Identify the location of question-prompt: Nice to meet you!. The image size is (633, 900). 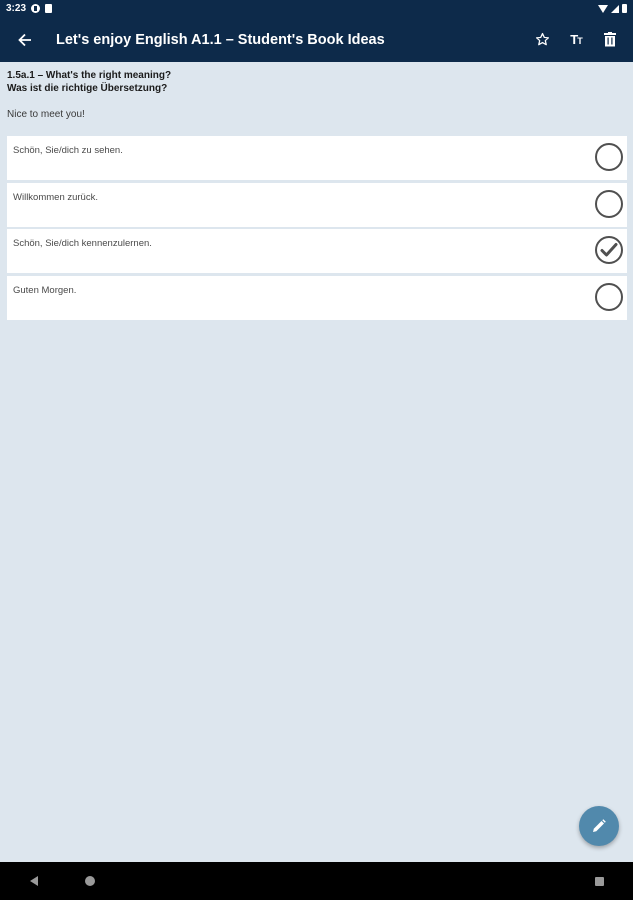
(46, 114).